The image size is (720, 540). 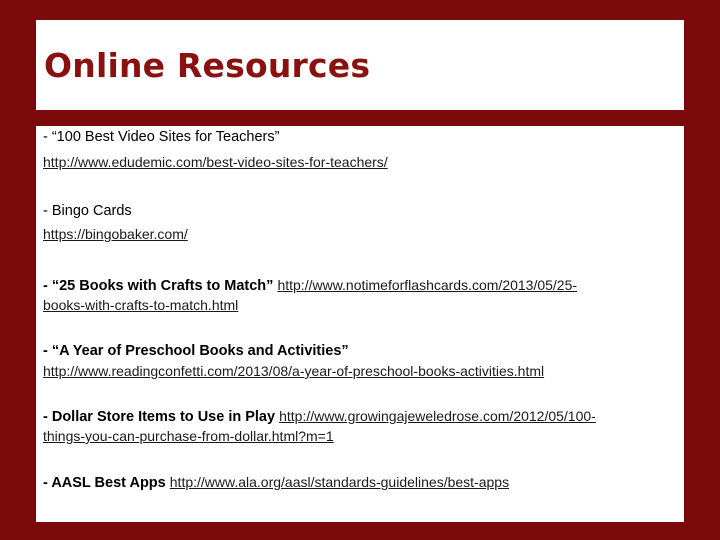 What do you see at coordinates (87, 211) in the screenshot?
I see `entry-label: - Bingo Cards` at bounding box center [87, 211].